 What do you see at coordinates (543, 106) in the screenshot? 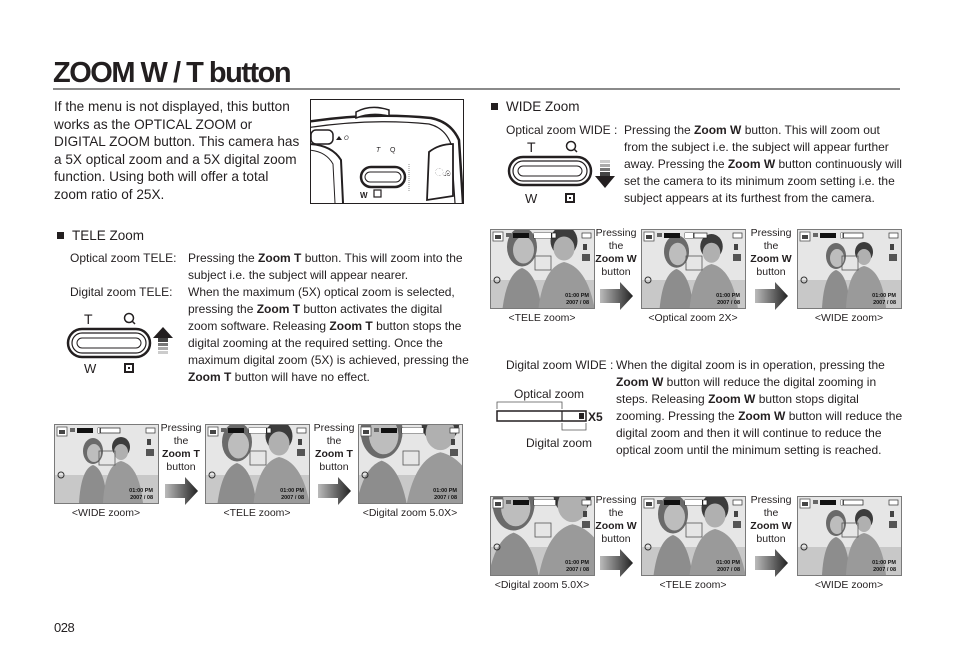
I see `wide-heading-text: WIDE Zoom` at bounding box center [543, 106].